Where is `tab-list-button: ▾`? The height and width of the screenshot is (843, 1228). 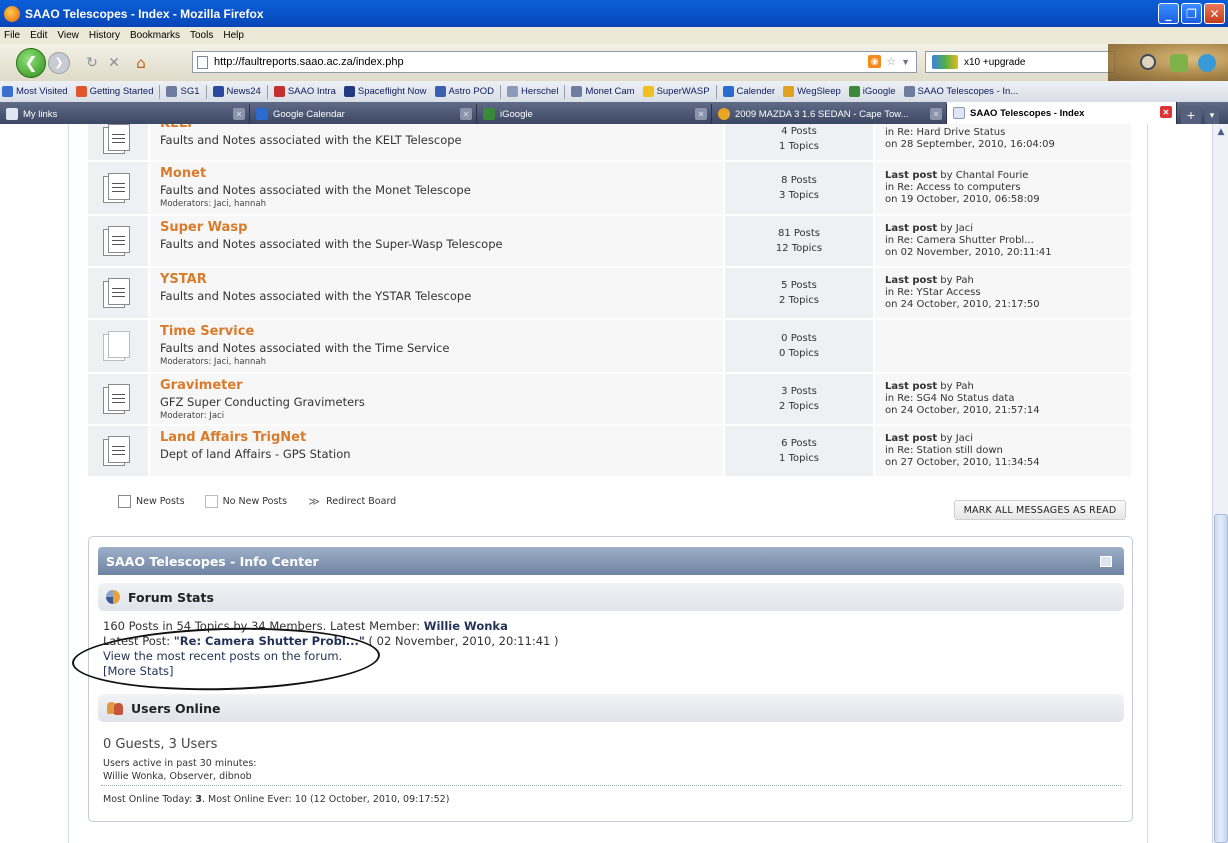 tab-list-button: ▾ is located at coordinates (1212, 115).